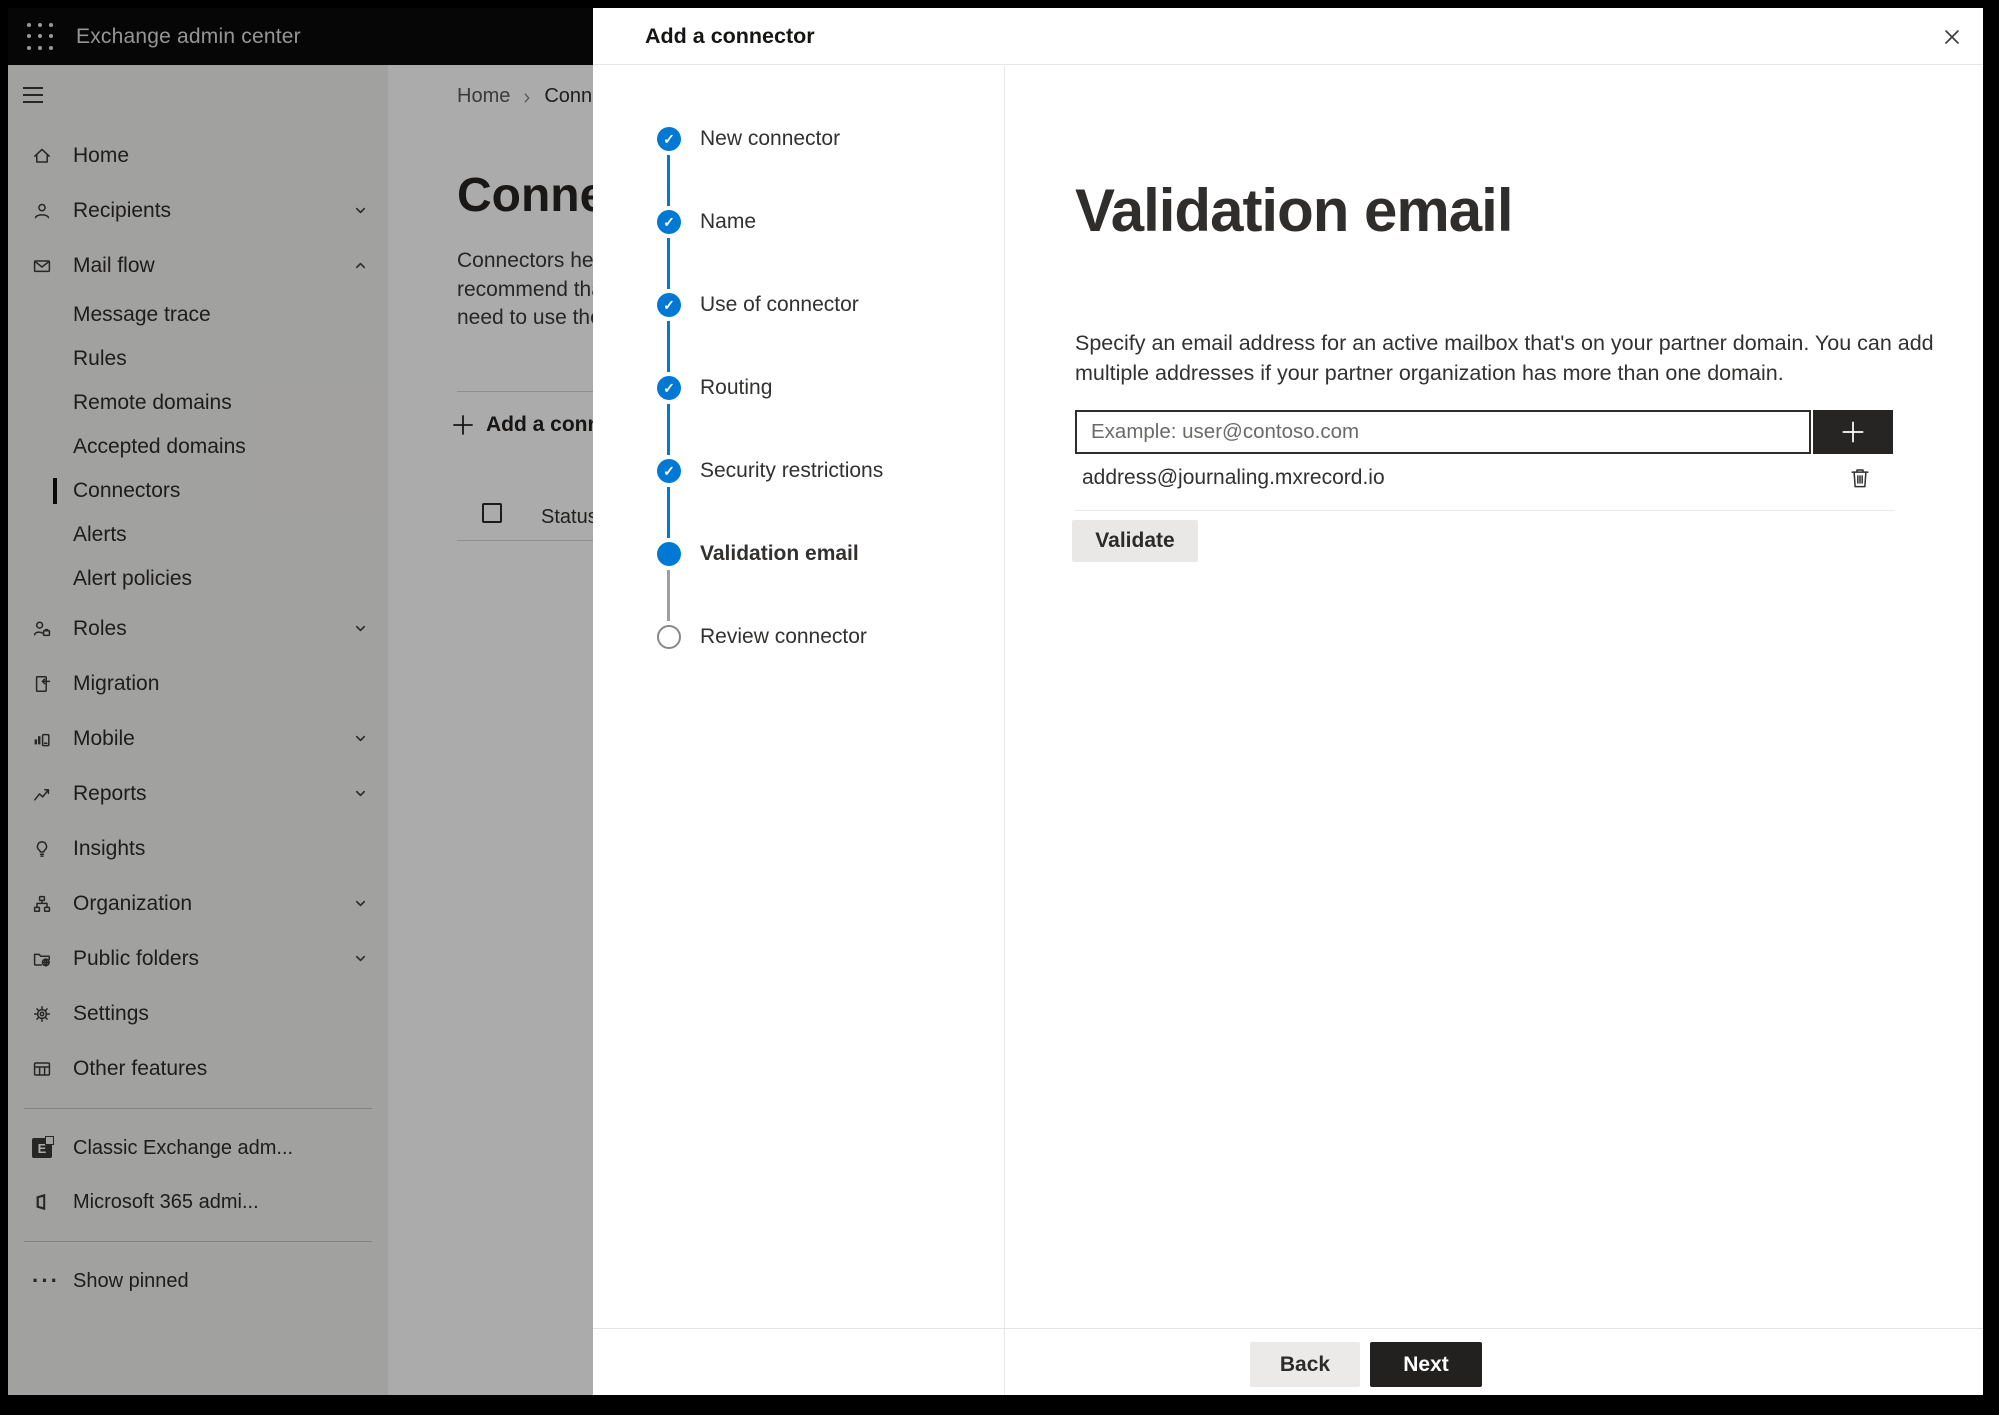  What do you see at coordinates (728, 221) in the screenshot?
I see `step-label: Name` at bounding box center [728, 221].